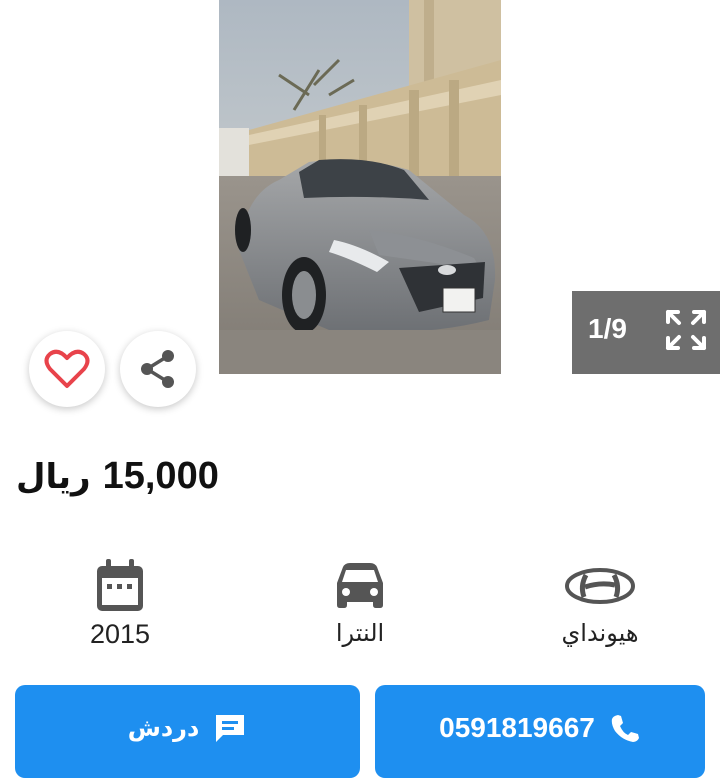  I want to click on chevron-left-icon, so click(61, 166).